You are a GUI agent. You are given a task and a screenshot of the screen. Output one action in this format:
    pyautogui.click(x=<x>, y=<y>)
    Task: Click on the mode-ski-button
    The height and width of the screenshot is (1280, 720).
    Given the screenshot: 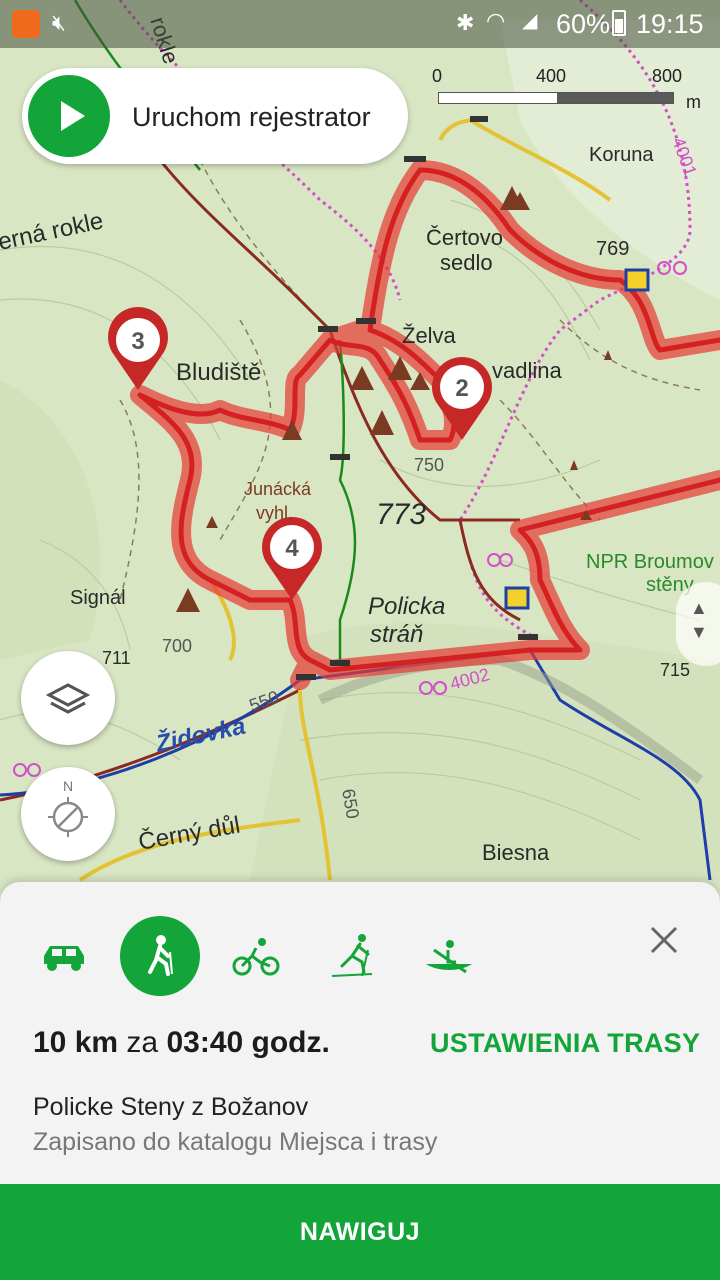 What is the action you would take?
    pyautogui.click(x=352, y=956)
    